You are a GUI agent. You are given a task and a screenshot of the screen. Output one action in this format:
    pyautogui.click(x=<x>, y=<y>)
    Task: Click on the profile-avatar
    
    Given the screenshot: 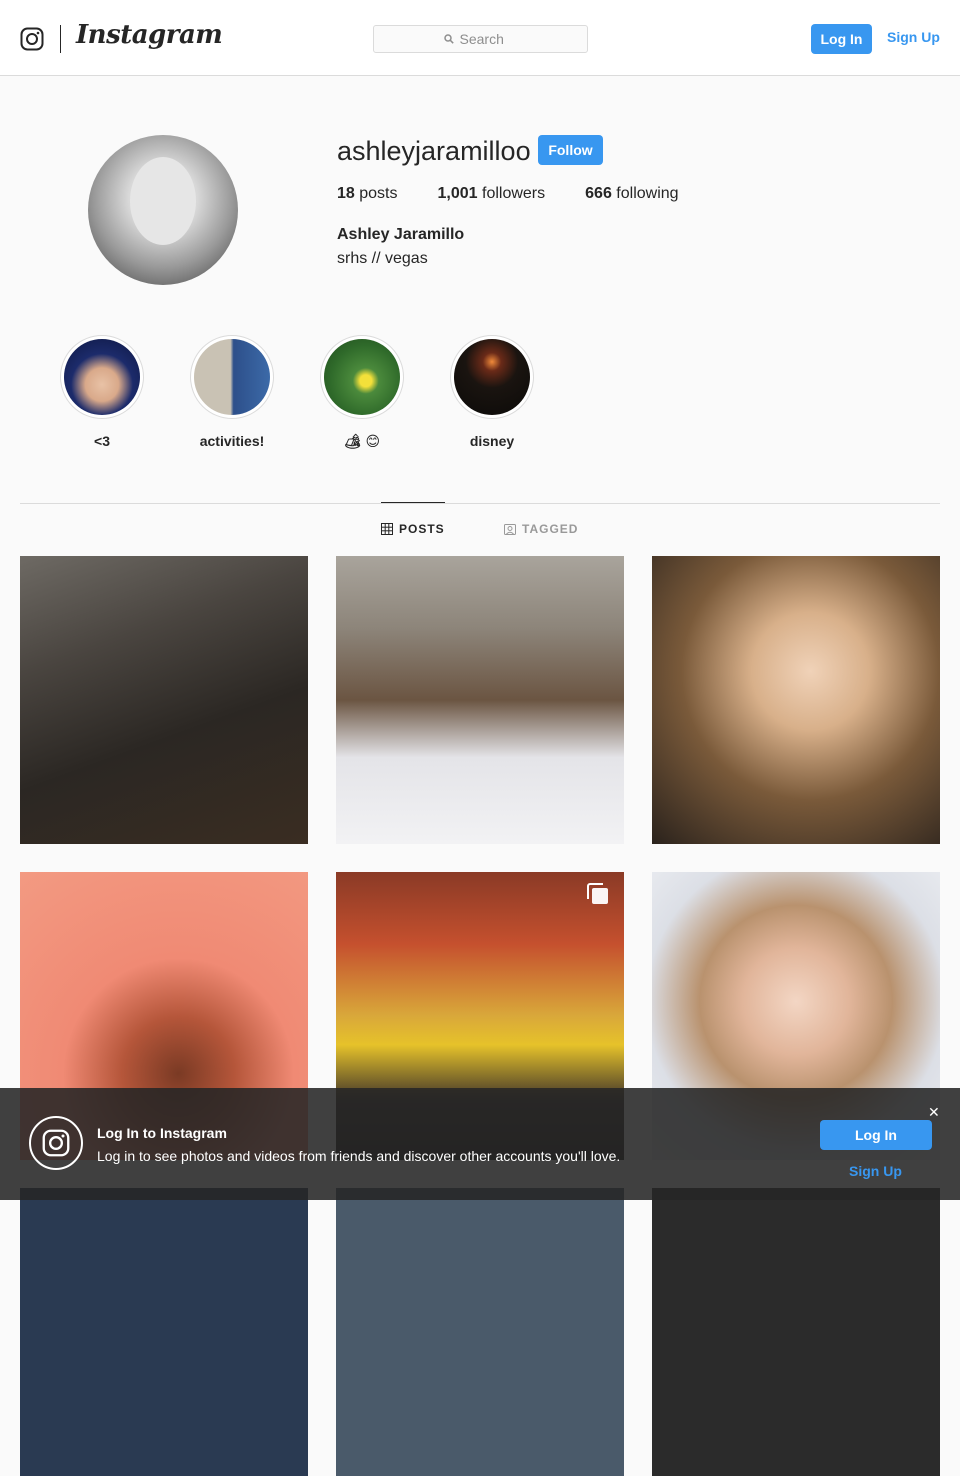 What is the action you would take?
    pyautogui.click(x=163, y=210)
    